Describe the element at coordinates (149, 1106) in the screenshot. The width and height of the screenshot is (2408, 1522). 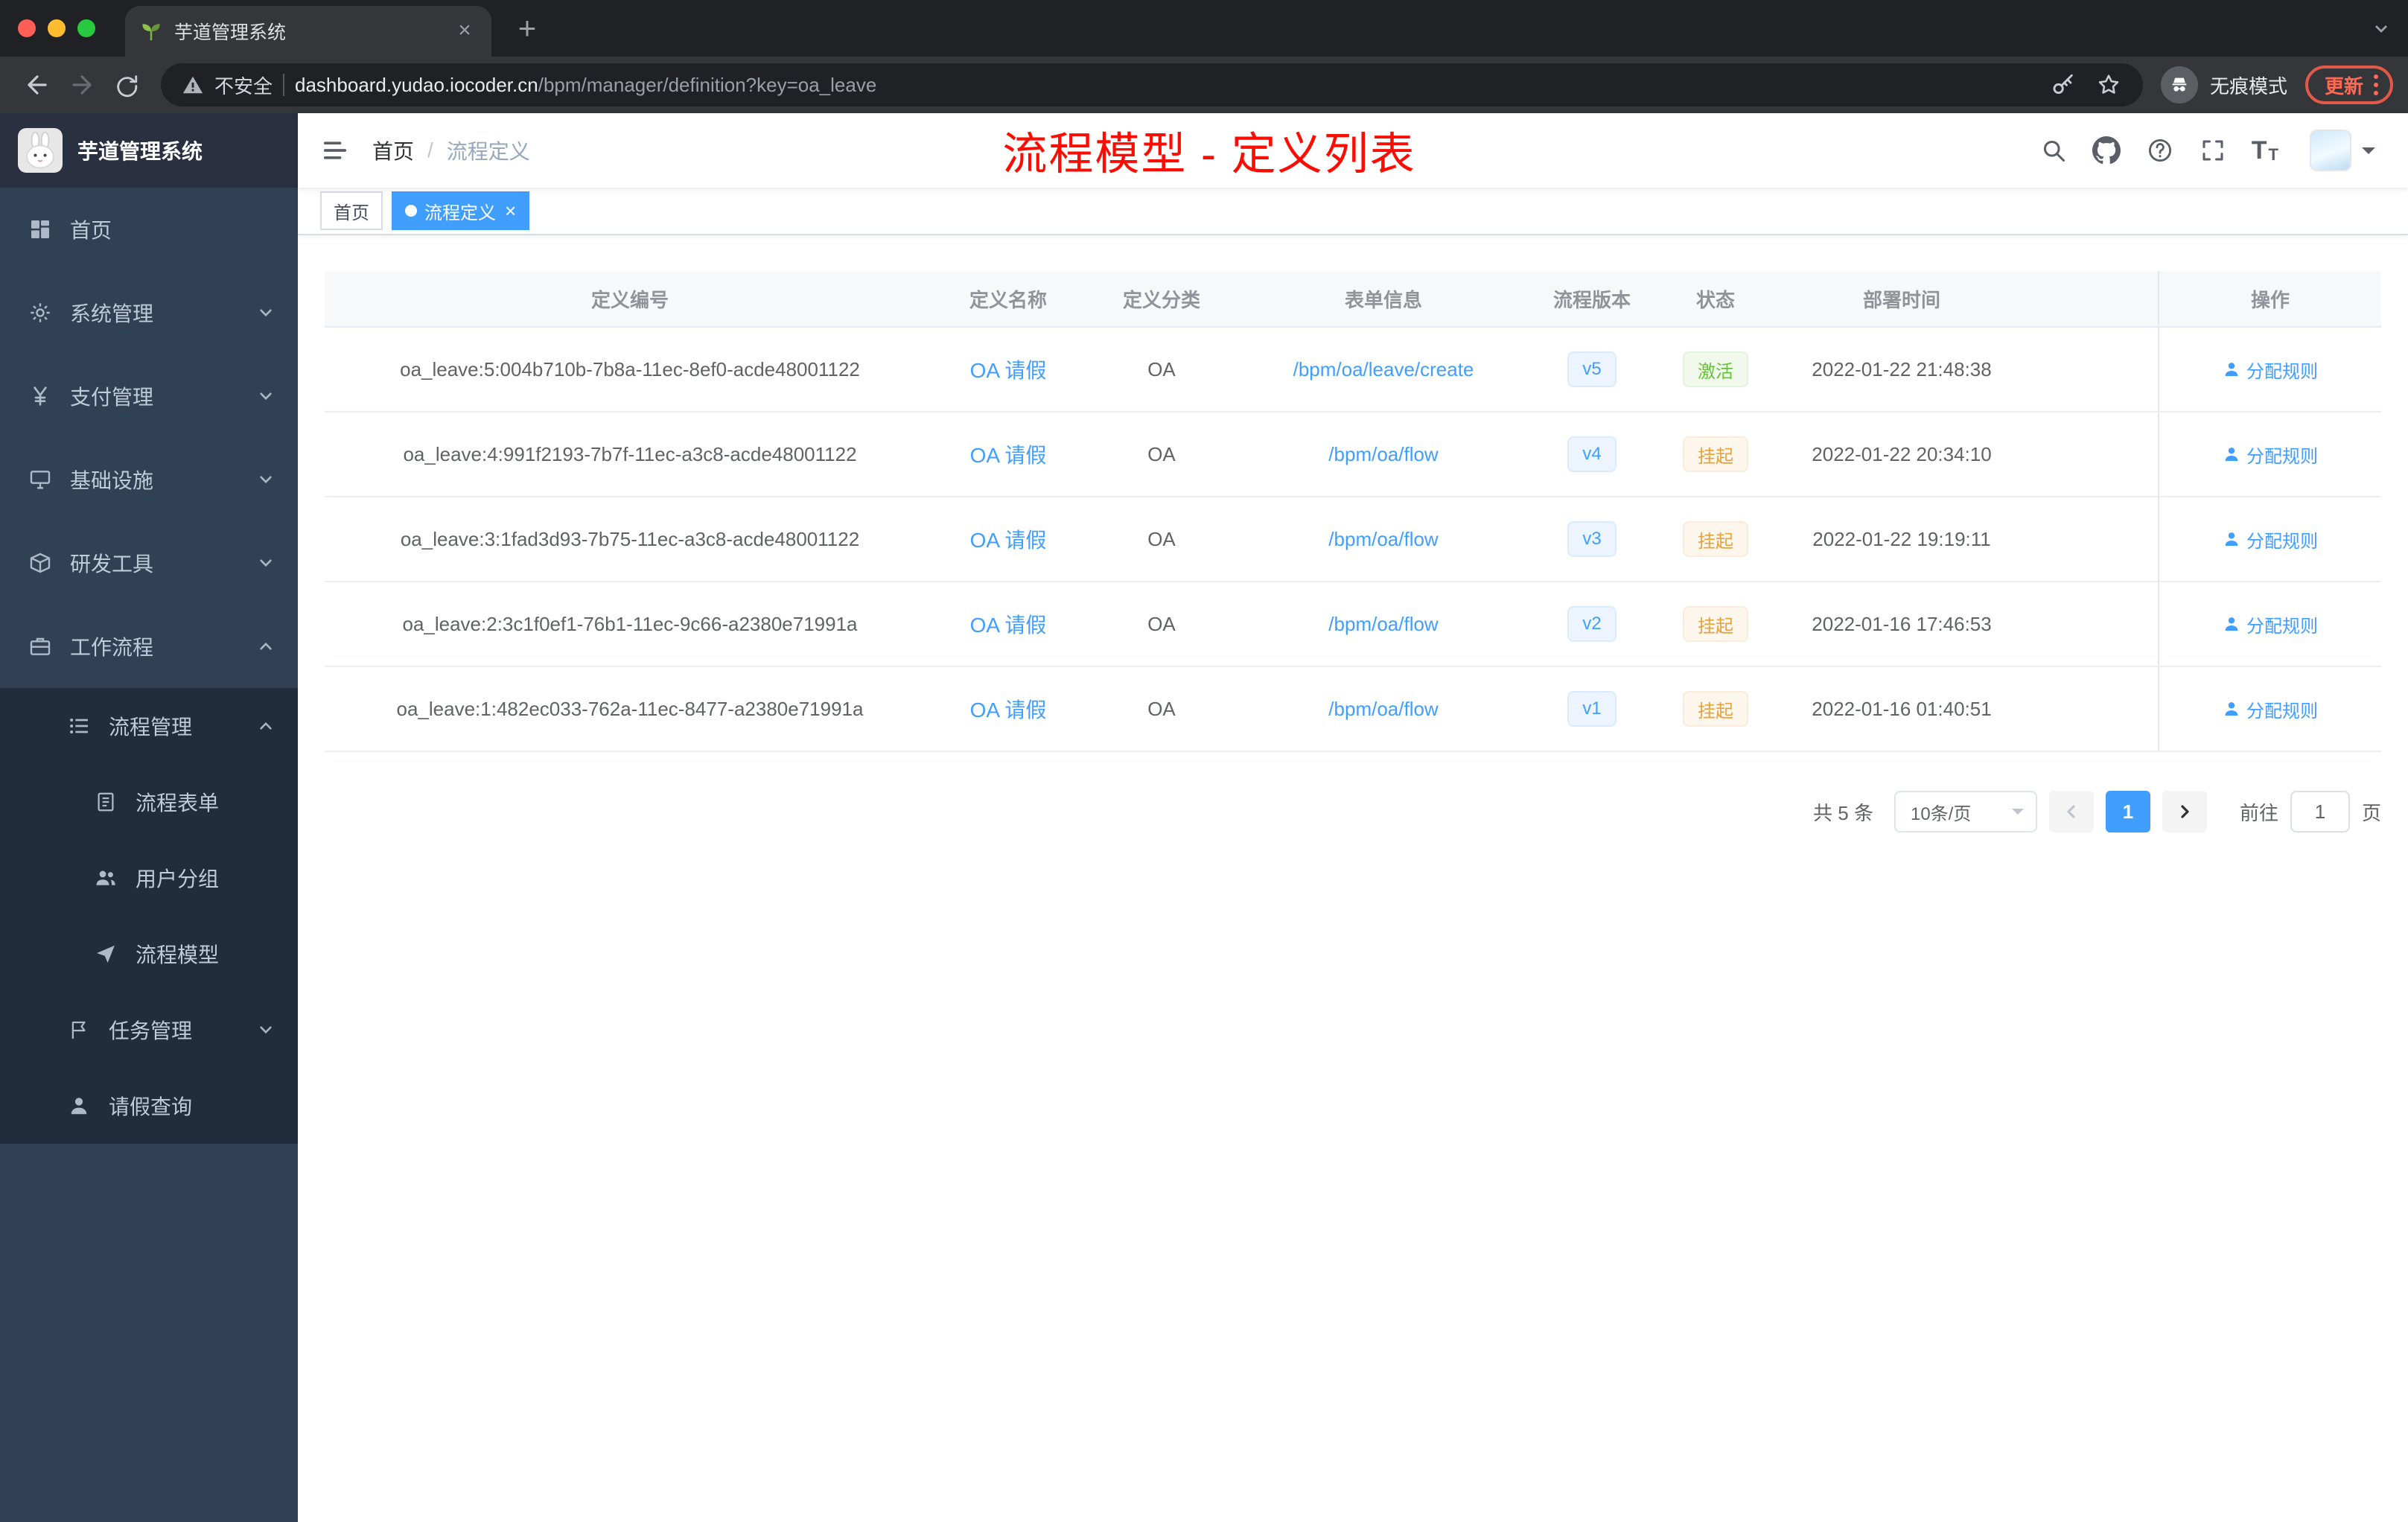
I see `sidebar-item-leave-query: 请假查询` at that location.